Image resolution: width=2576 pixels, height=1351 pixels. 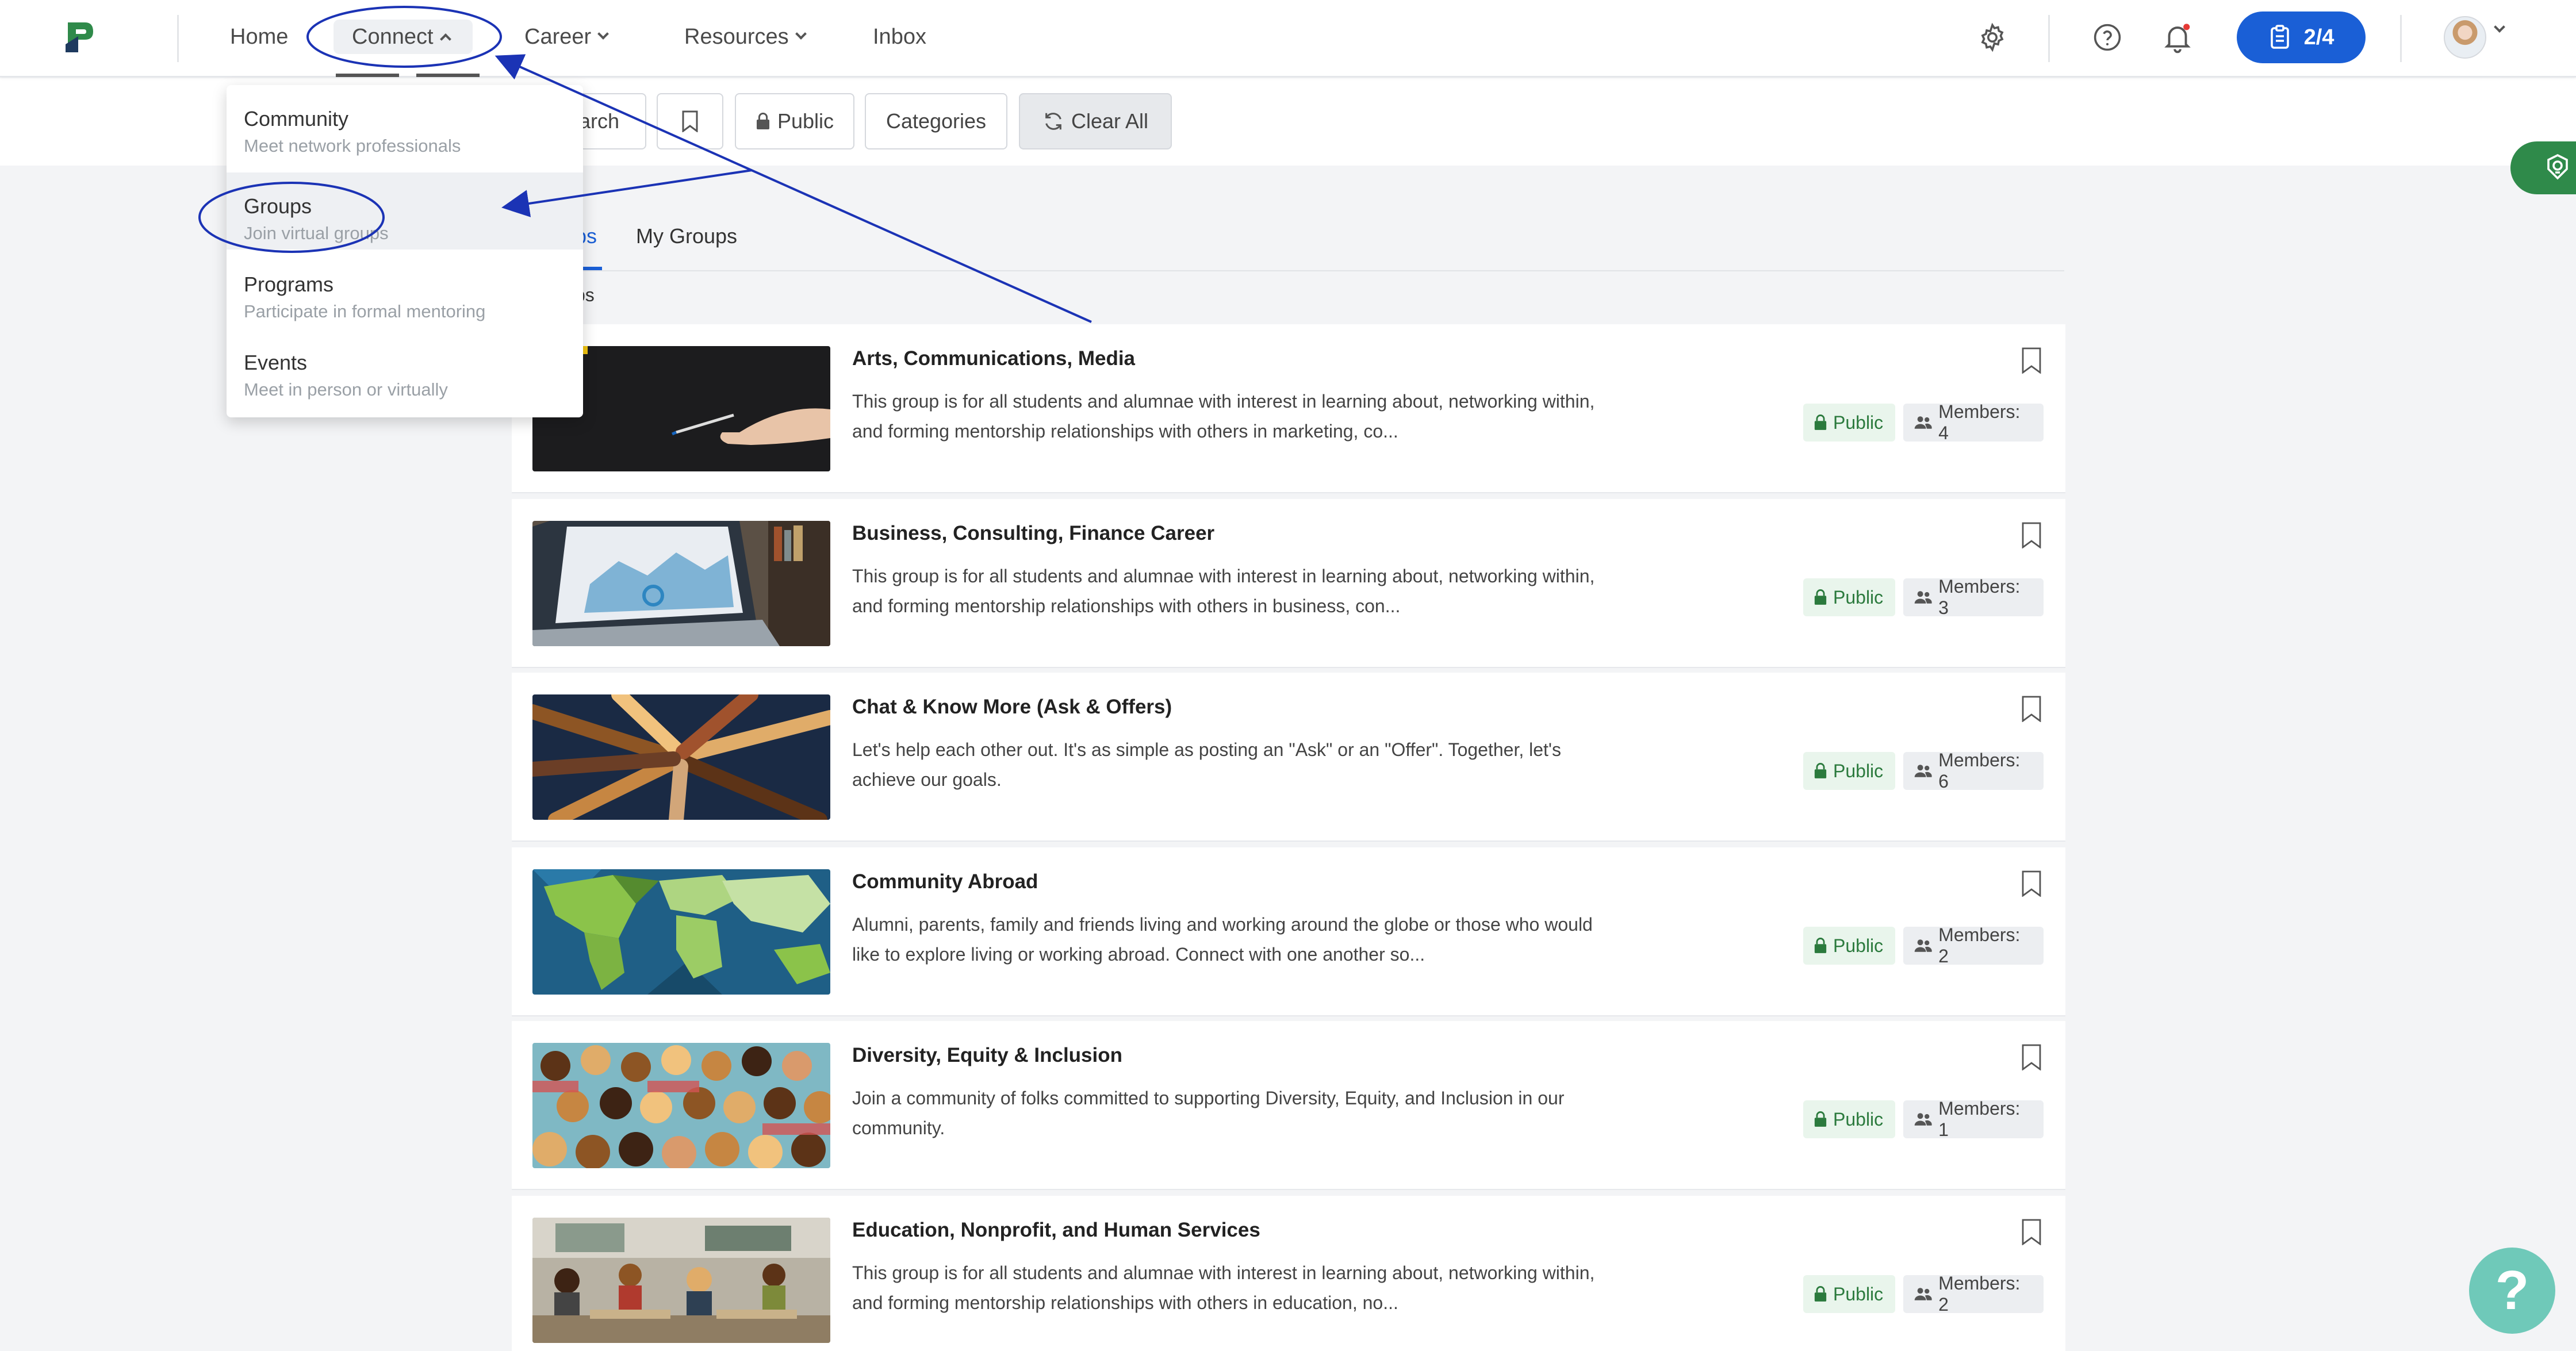 I want to click on group-title: Arts, Communications, Media, so click(x=993, y=358).